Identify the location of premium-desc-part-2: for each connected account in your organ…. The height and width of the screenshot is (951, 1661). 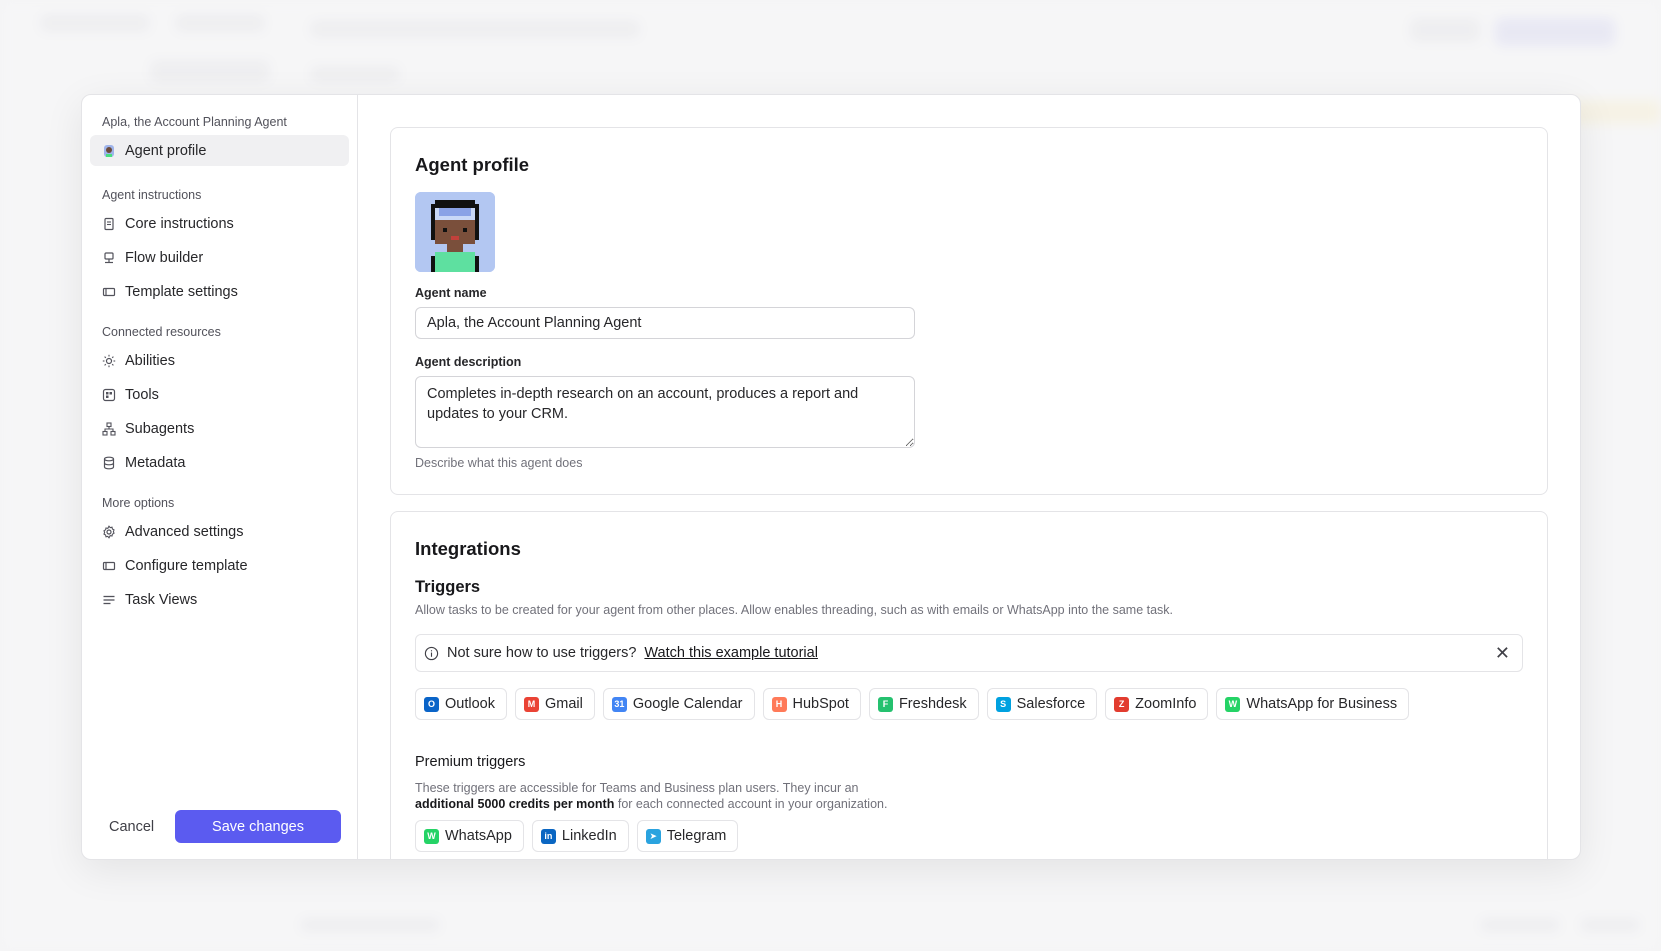
(752, 804).